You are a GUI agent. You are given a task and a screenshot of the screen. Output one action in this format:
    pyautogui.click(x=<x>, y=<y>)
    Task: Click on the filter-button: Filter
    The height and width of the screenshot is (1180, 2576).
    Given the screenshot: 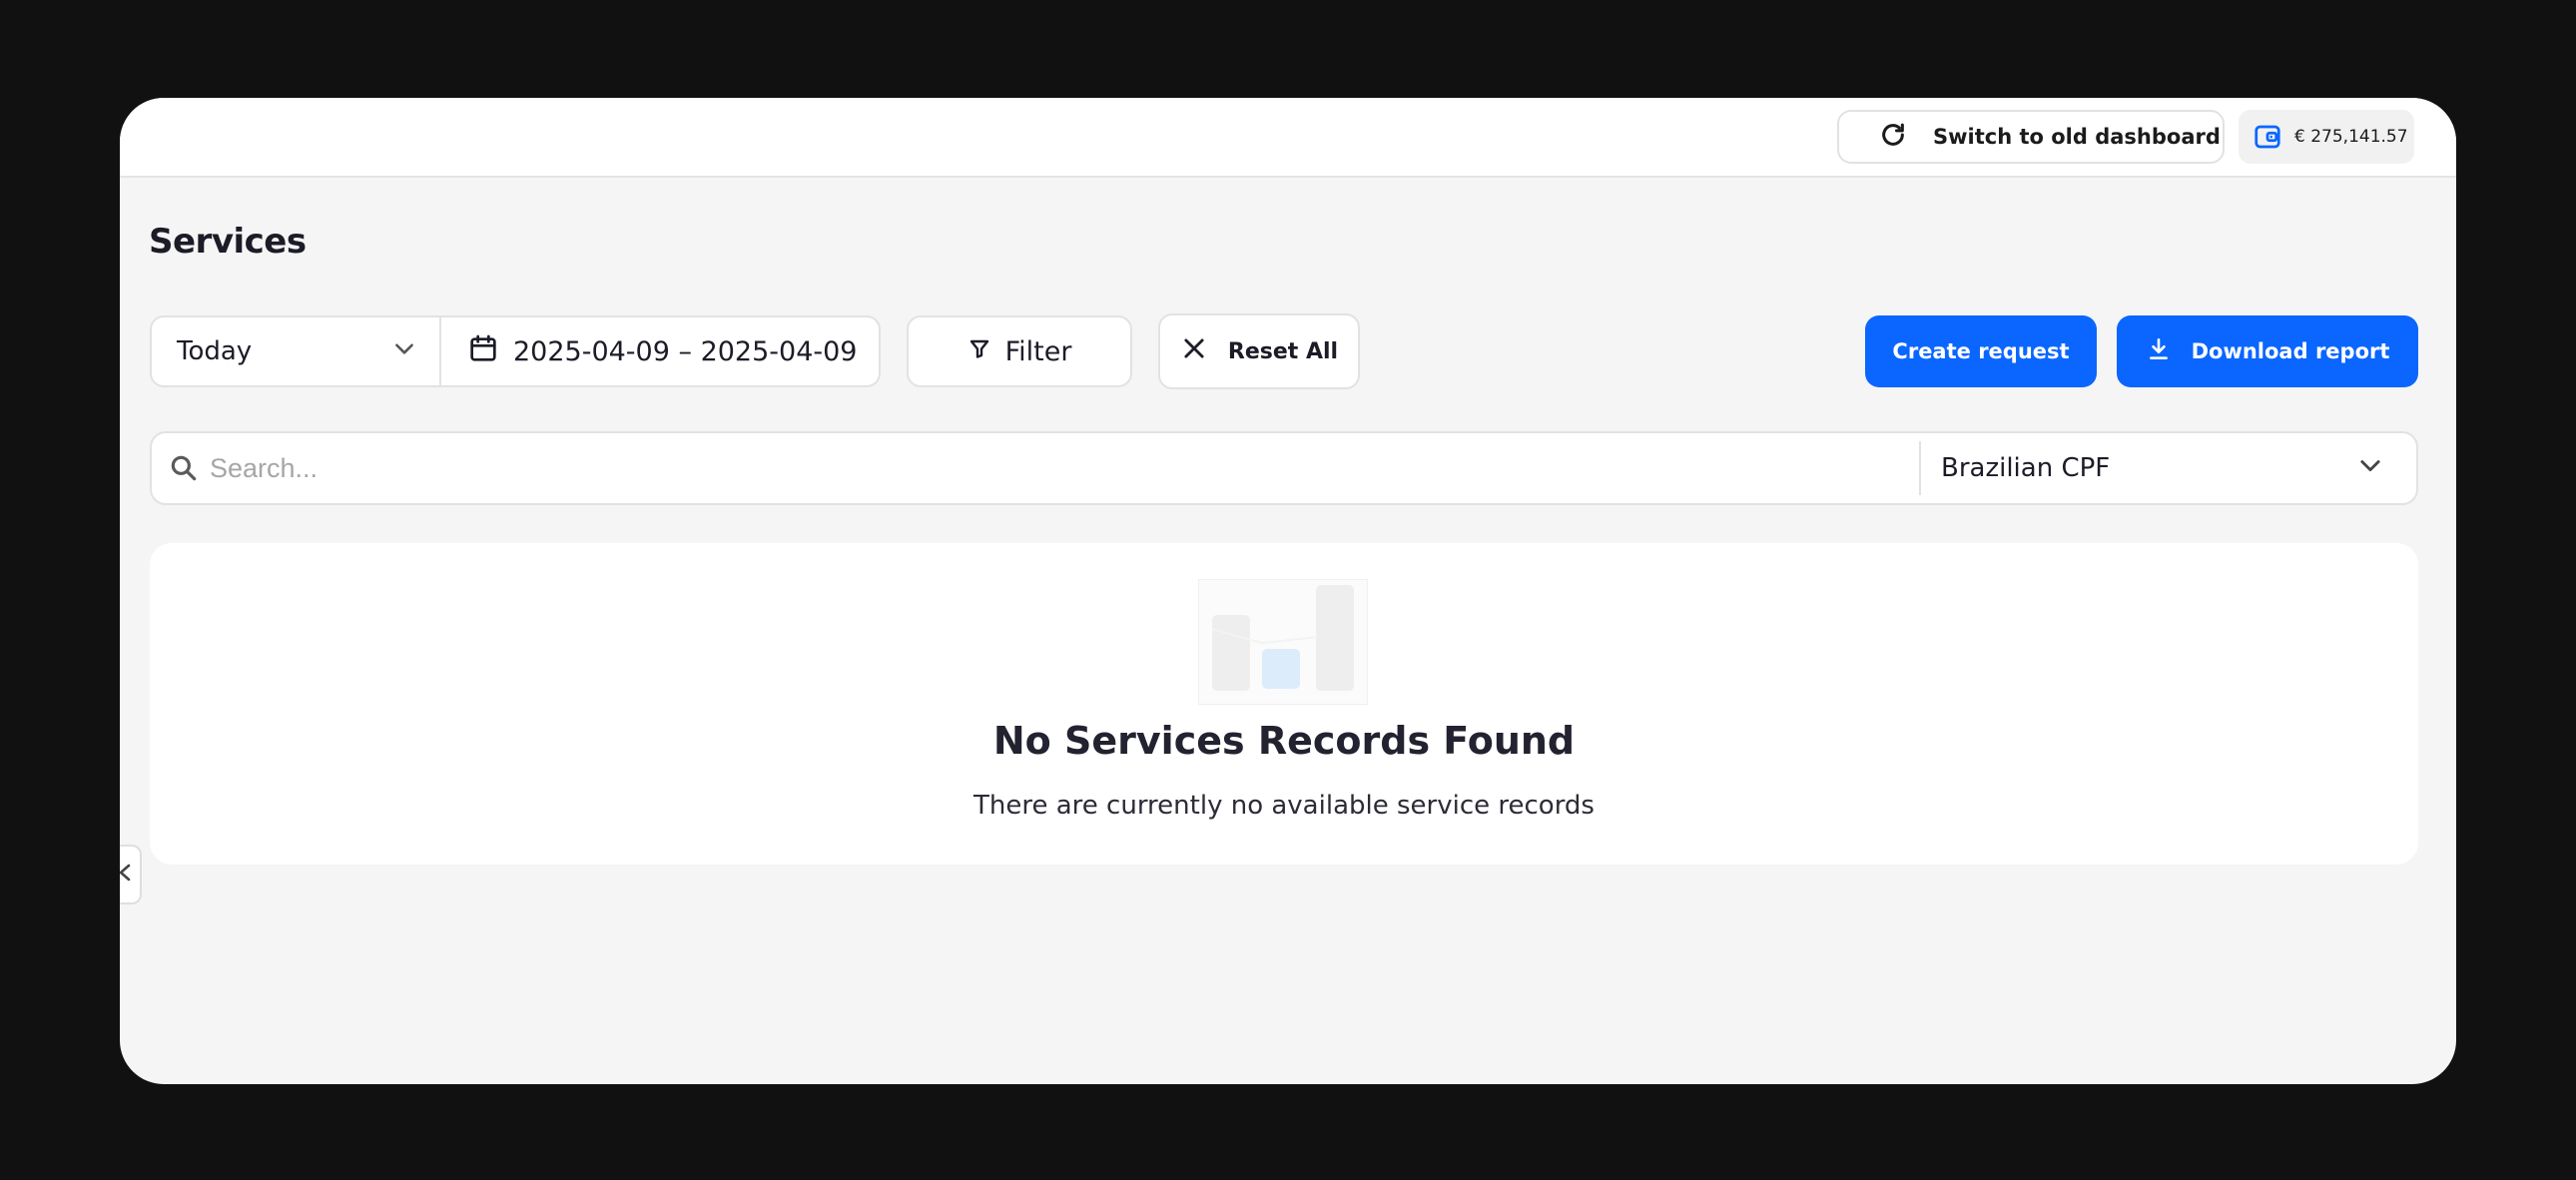 What is the action you would take?
    pyautogui.click(x=1019, y=351)
    